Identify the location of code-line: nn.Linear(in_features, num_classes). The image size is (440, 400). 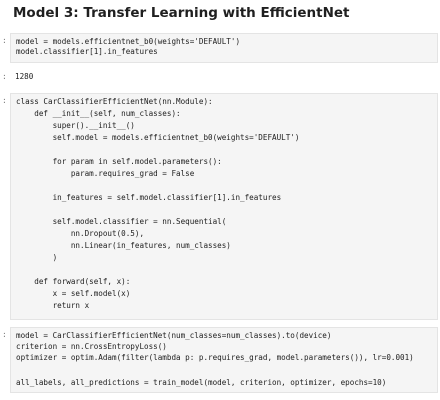
(123, 245).